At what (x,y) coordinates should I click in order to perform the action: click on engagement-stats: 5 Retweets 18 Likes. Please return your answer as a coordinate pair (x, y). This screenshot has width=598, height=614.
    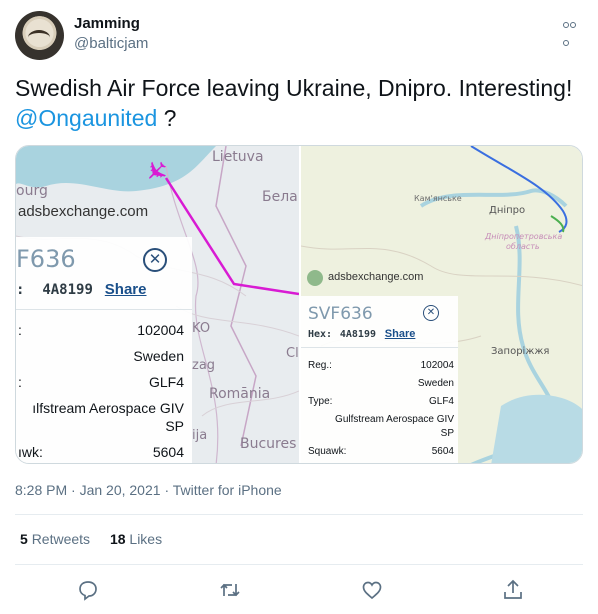
    Looking at the image, I should click on (91, 539).